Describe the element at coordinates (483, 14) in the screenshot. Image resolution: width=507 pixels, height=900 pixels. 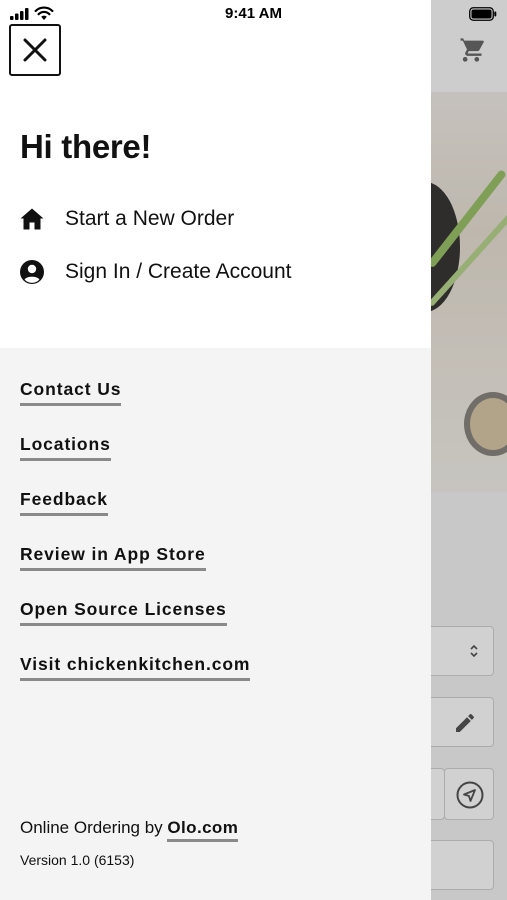
I see `battery-icon` at that location.